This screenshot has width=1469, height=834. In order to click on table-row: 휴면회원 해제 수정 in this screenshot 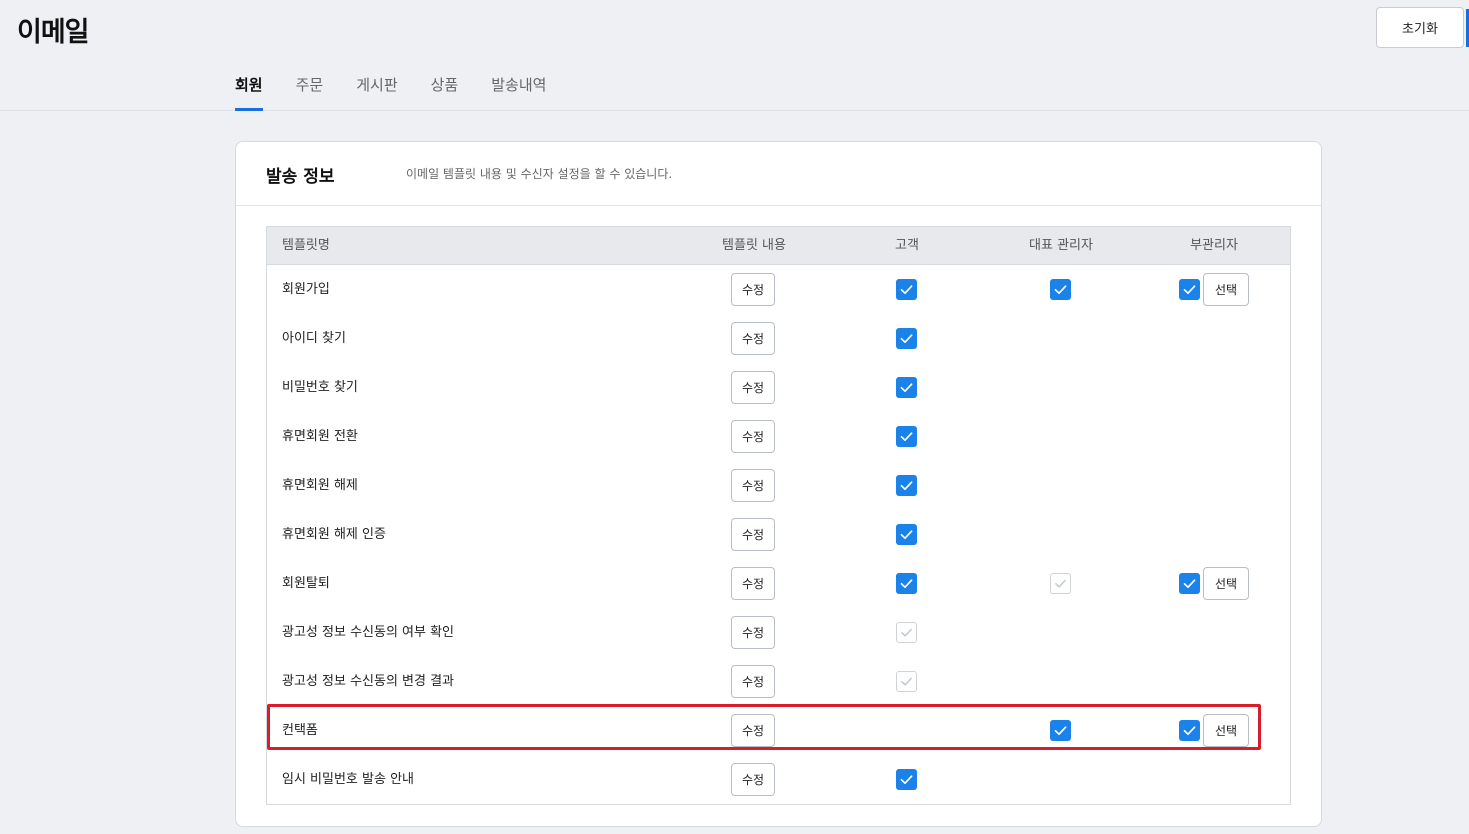, I will do `click(778, 485)`.